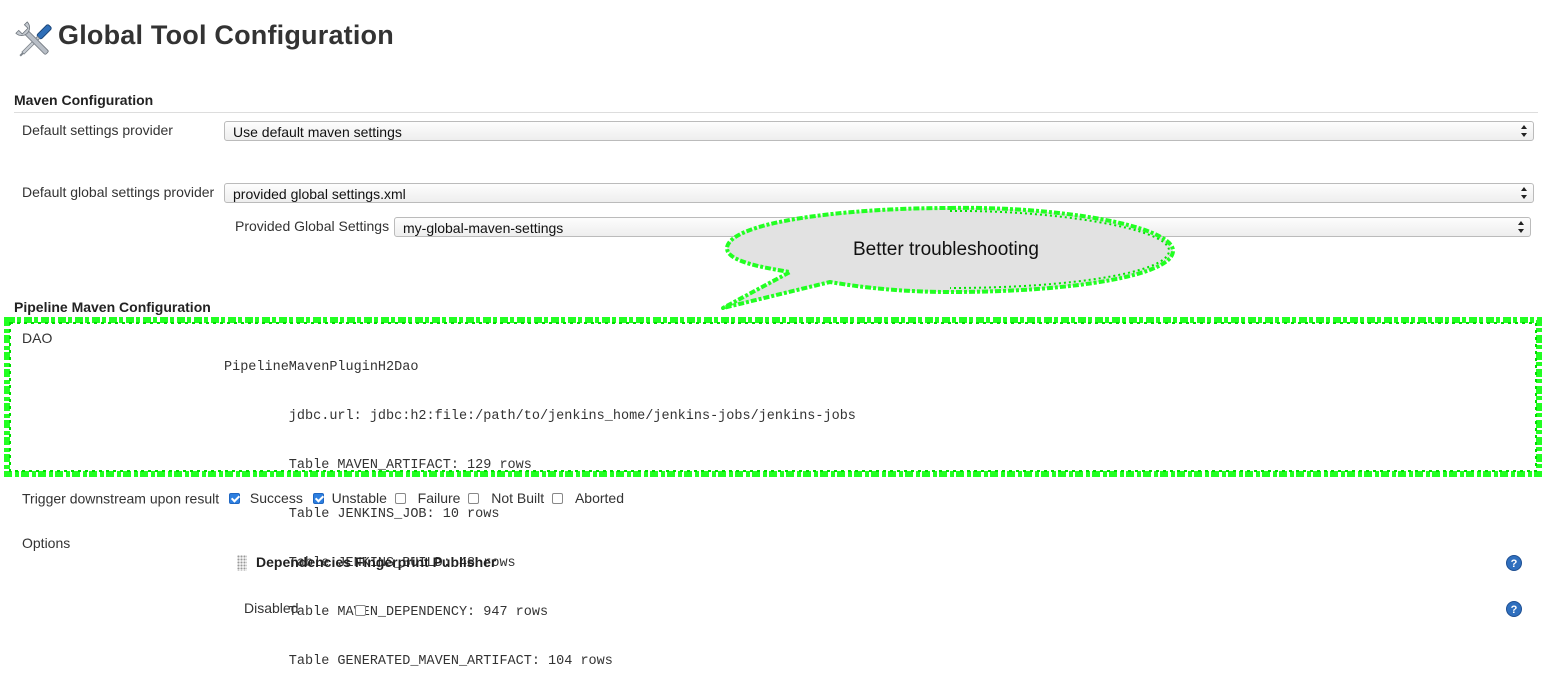  What do you see at coordinates (97, 130) in the screenshot?
I see `default-settings-label: Default settings provider` at bounding box center [97, 130].